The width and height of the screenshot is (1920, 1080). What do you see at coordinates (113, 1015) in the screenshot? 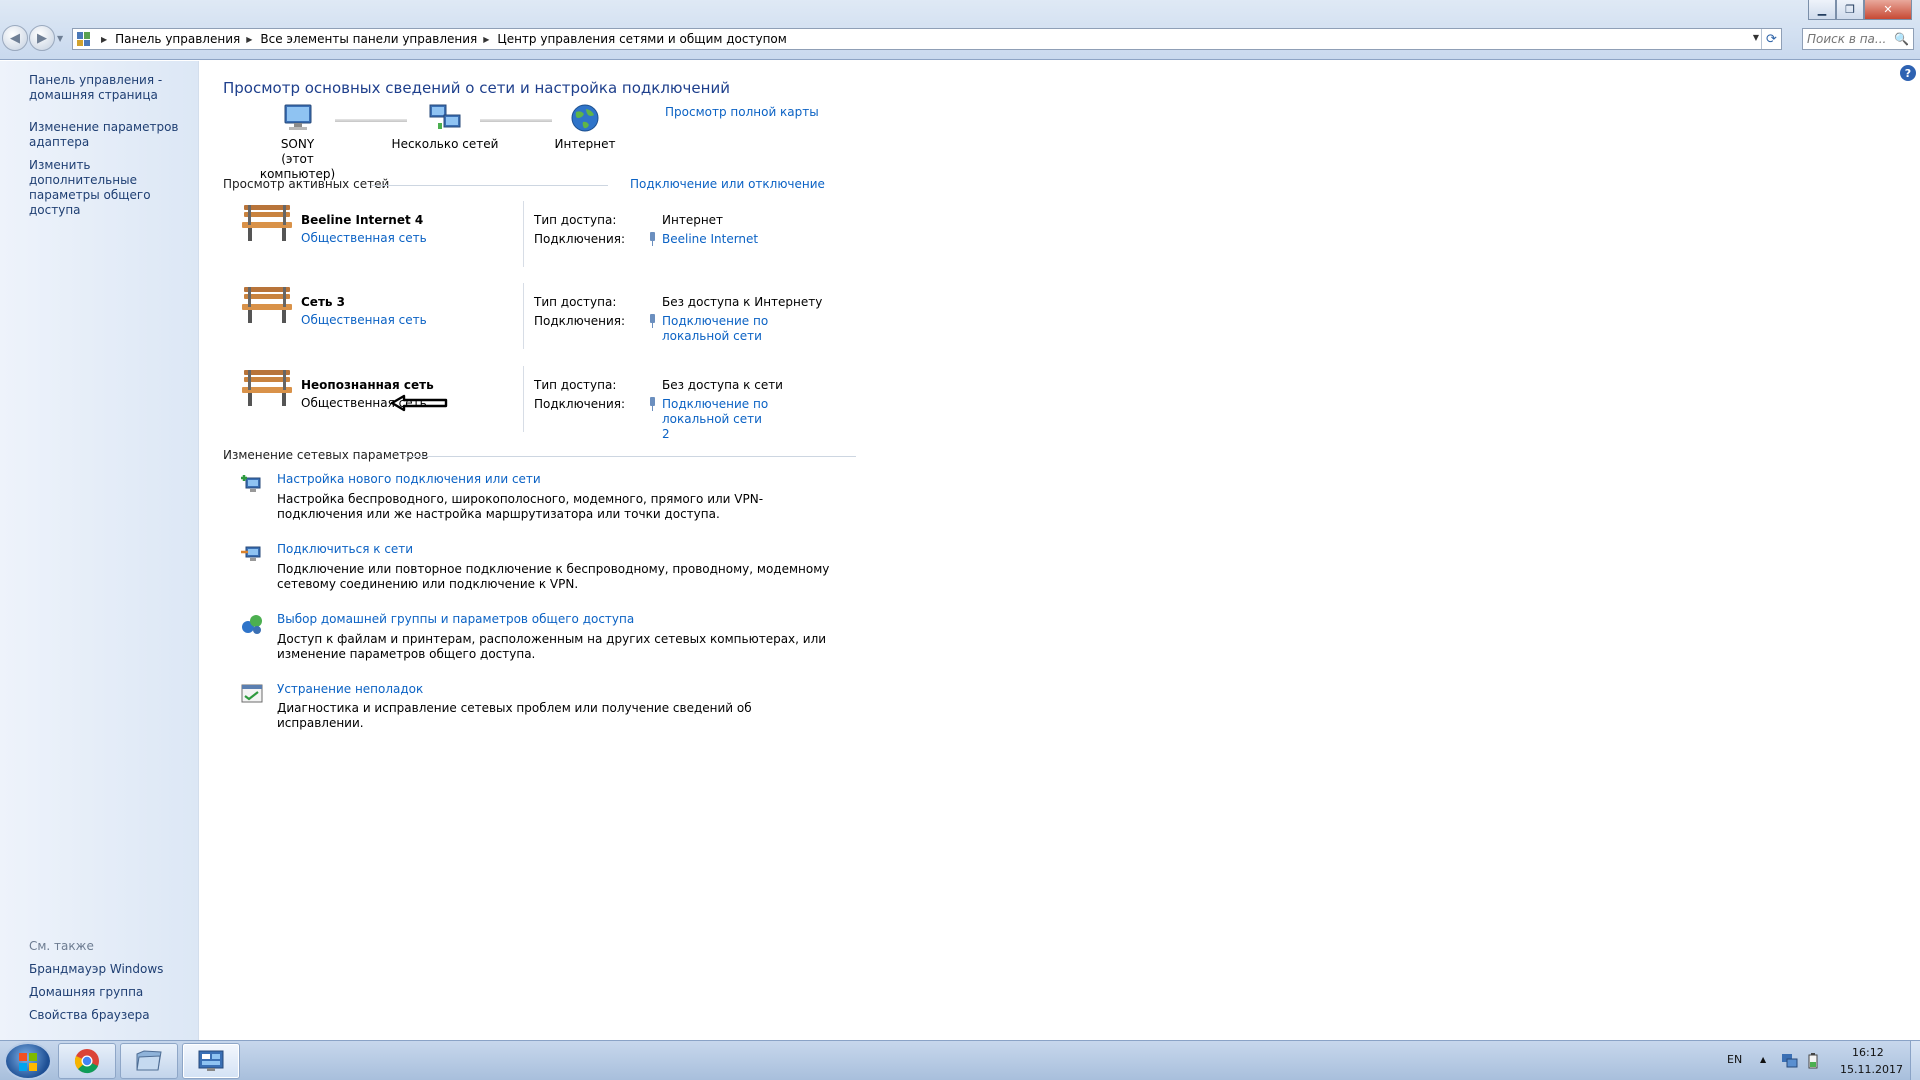
I see `see-also-browser-properties-link: Свойства браузера` at bounding box center [113, 1015].